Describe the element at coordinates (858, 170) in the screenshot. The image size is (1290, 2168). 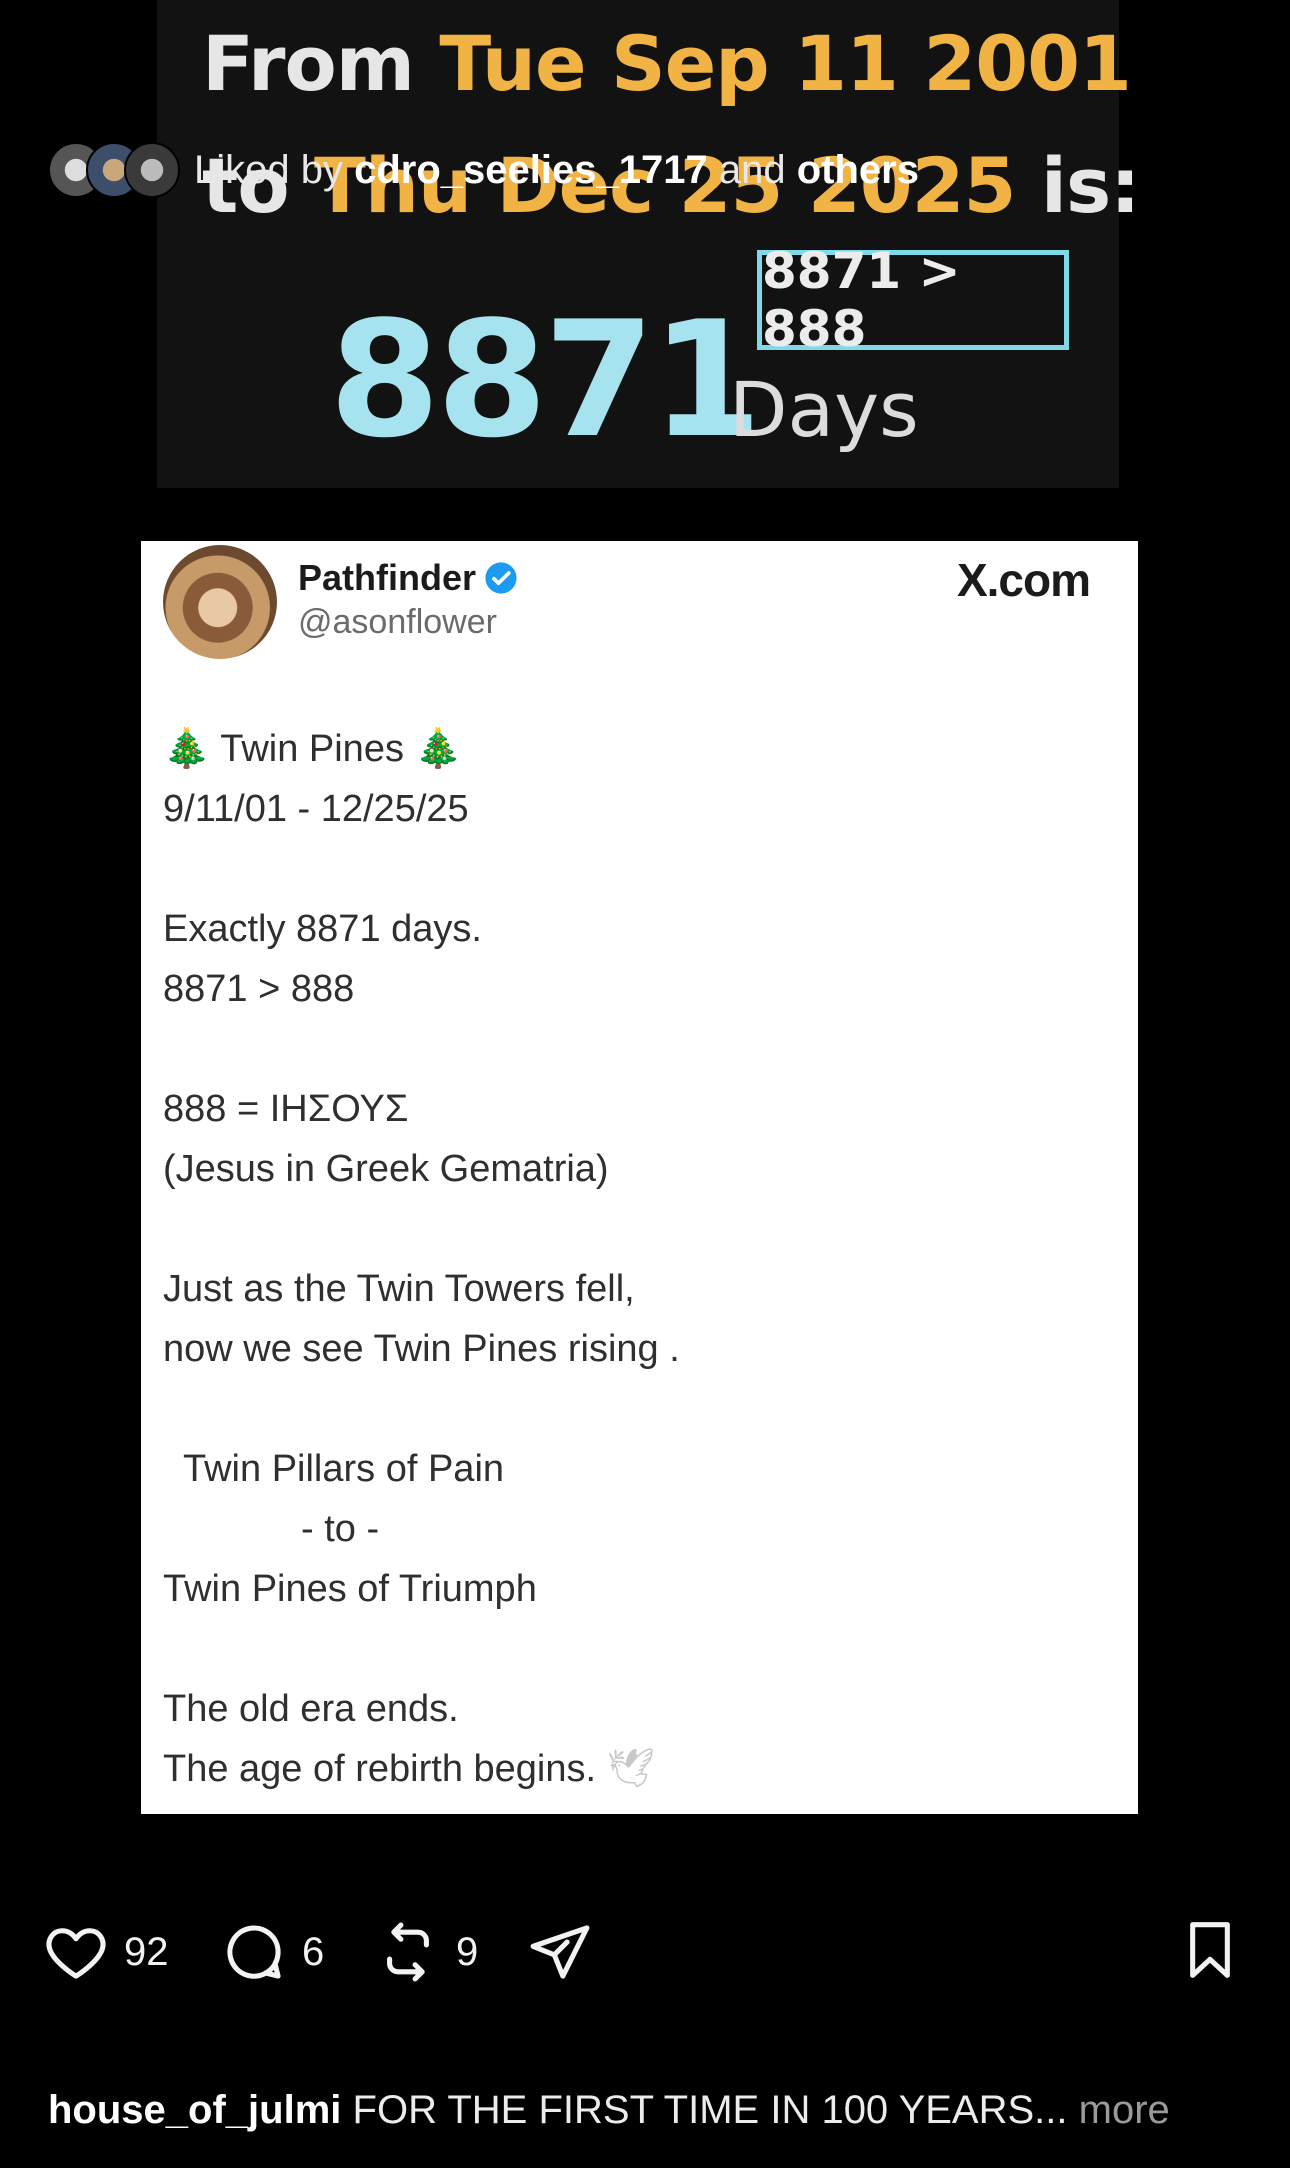
I see `liked-by-others-link: others` at that location.